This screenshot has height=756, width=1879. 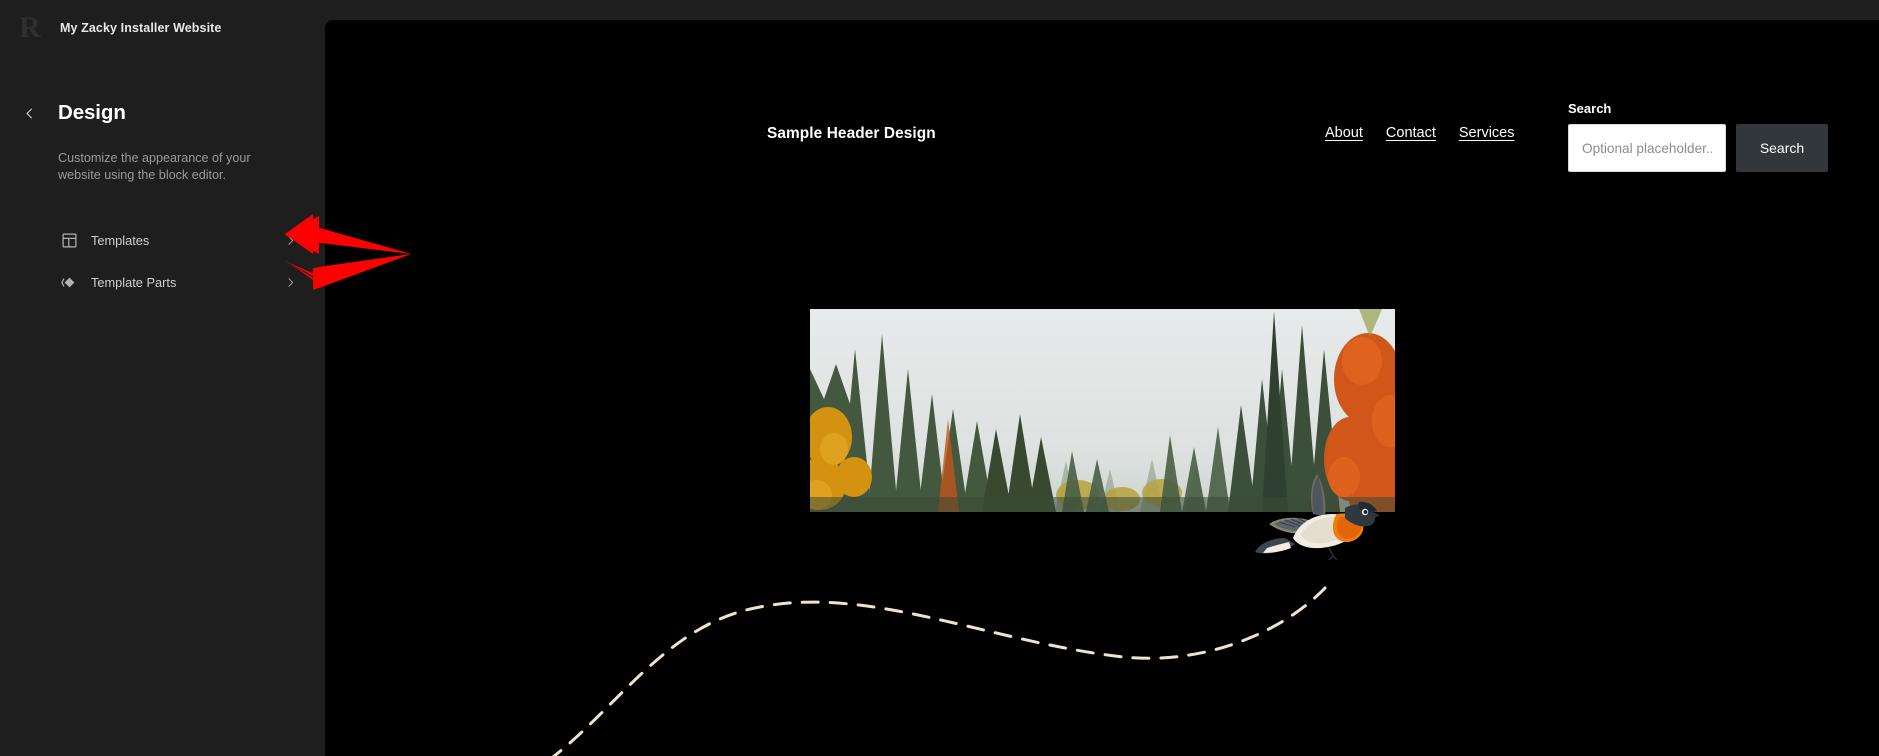 I want to click on dashed-flight-path, so click(x=939, y=671).